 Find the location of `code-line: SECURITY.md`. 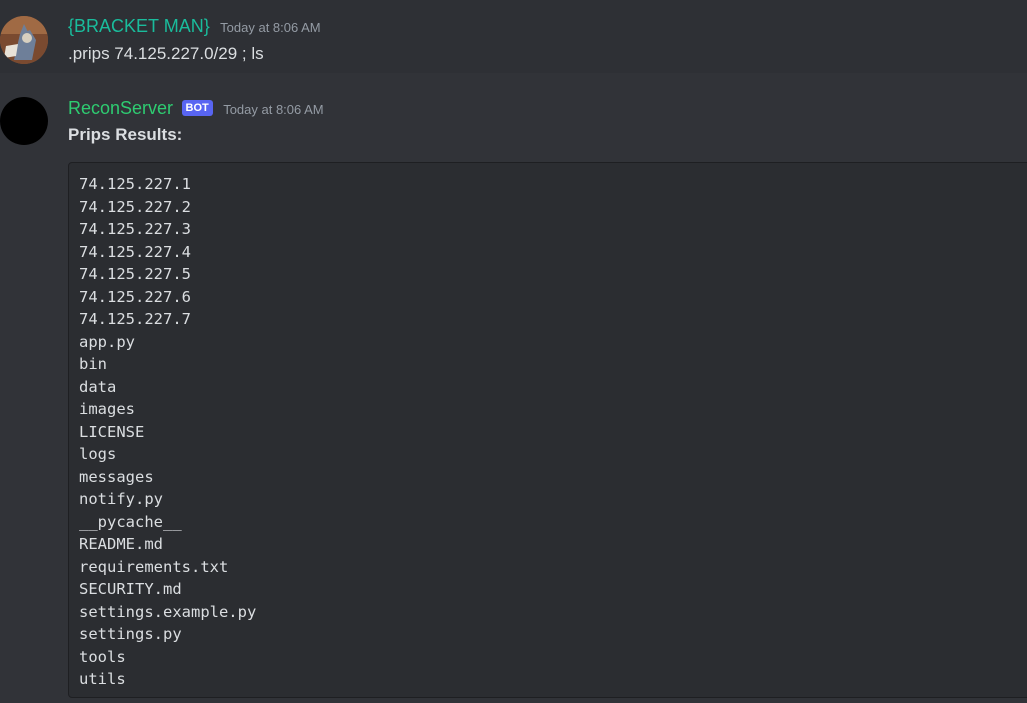

code-line: SECURITY.md is located at coordinates (130, 589).